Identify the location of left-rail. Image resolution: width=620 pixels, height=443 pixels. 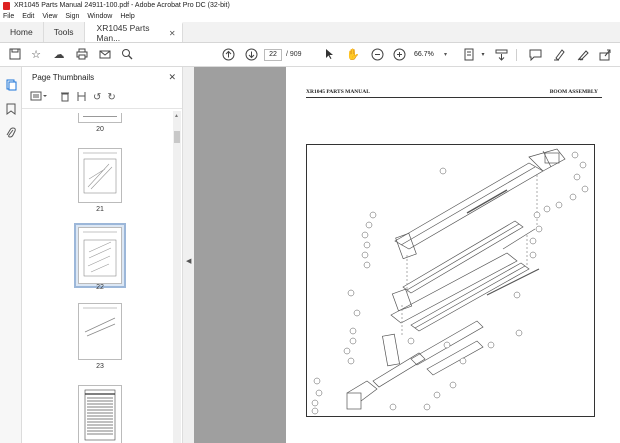
(11, 255).